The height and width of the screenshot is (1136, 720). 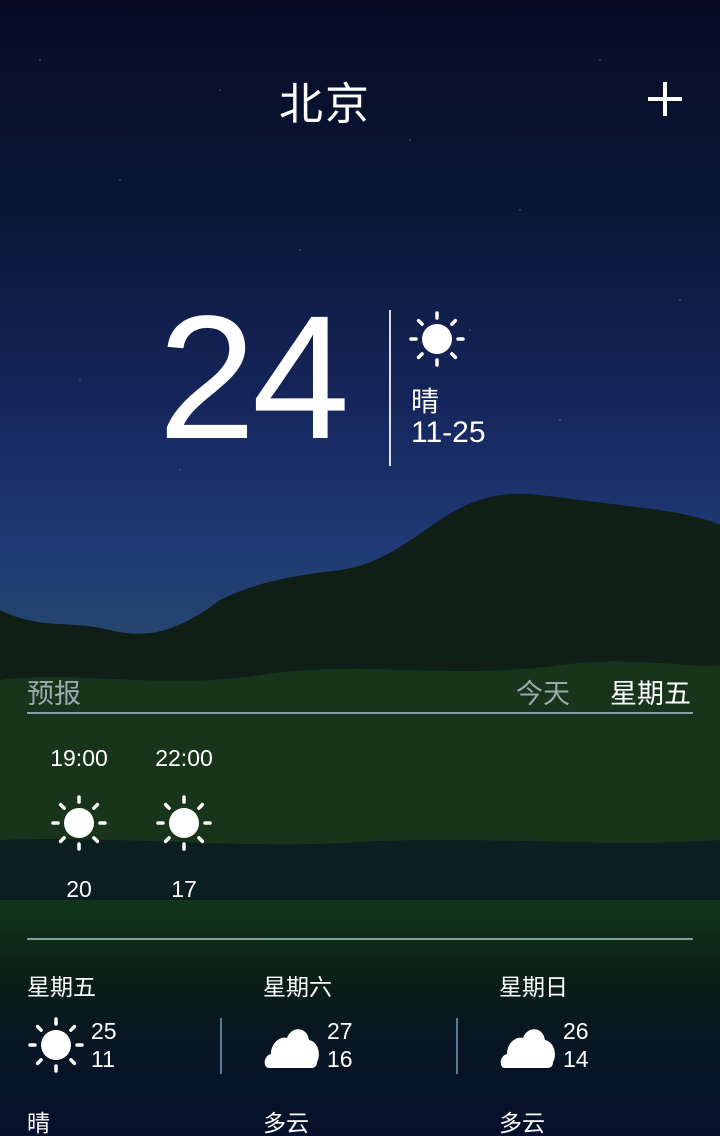 What do you see at coordinates (360, 713) in the screenshot?
I see `forecast-divider` at bounding box center [360, 713].